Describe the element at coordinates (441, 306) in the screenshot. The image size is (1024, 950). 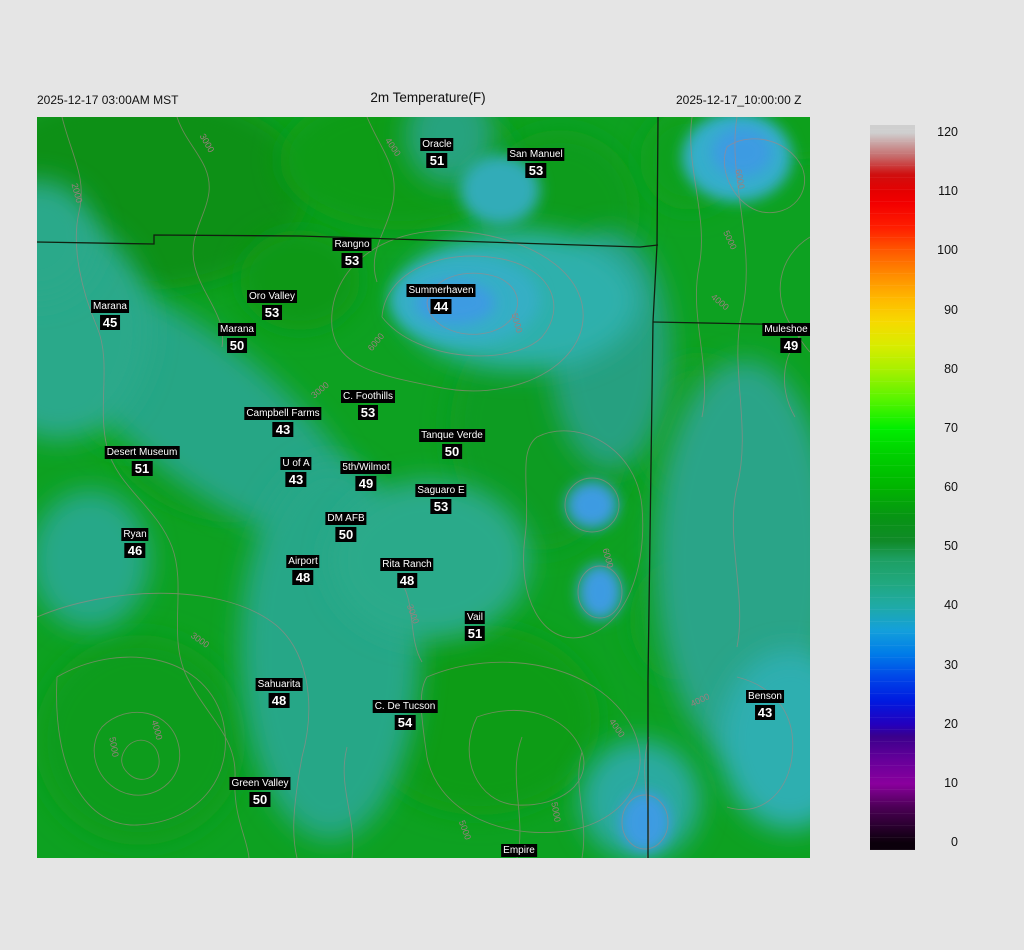
I see `station-value-label: 44` at that location.